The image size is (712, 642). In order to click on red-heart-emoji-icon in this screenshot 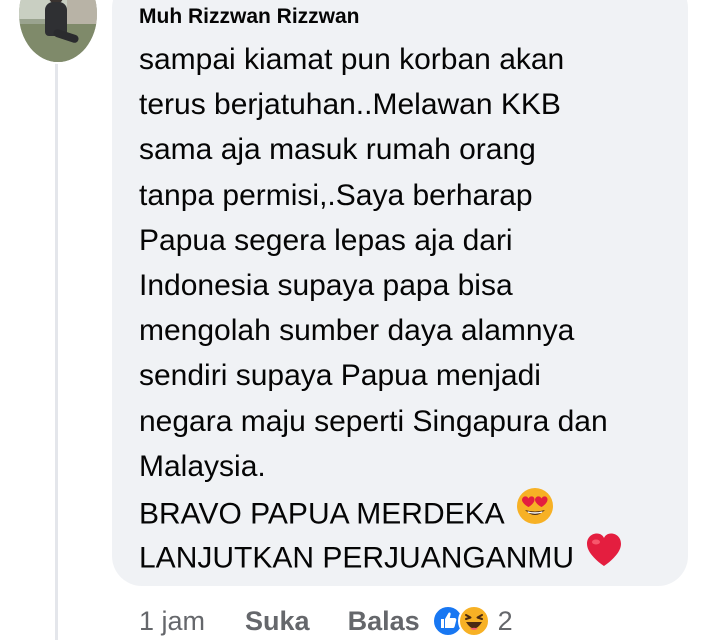, I will do `click(604, 556)`.